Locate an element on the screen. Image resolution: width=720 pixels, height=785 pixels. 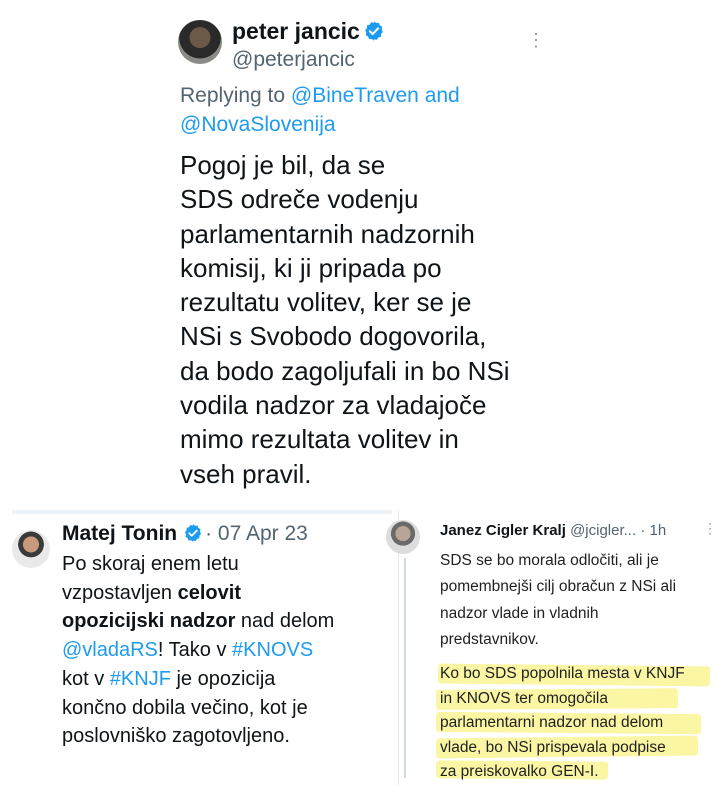
tweet-line: Po skoraj enem letu is located at coordinates (150, 564).